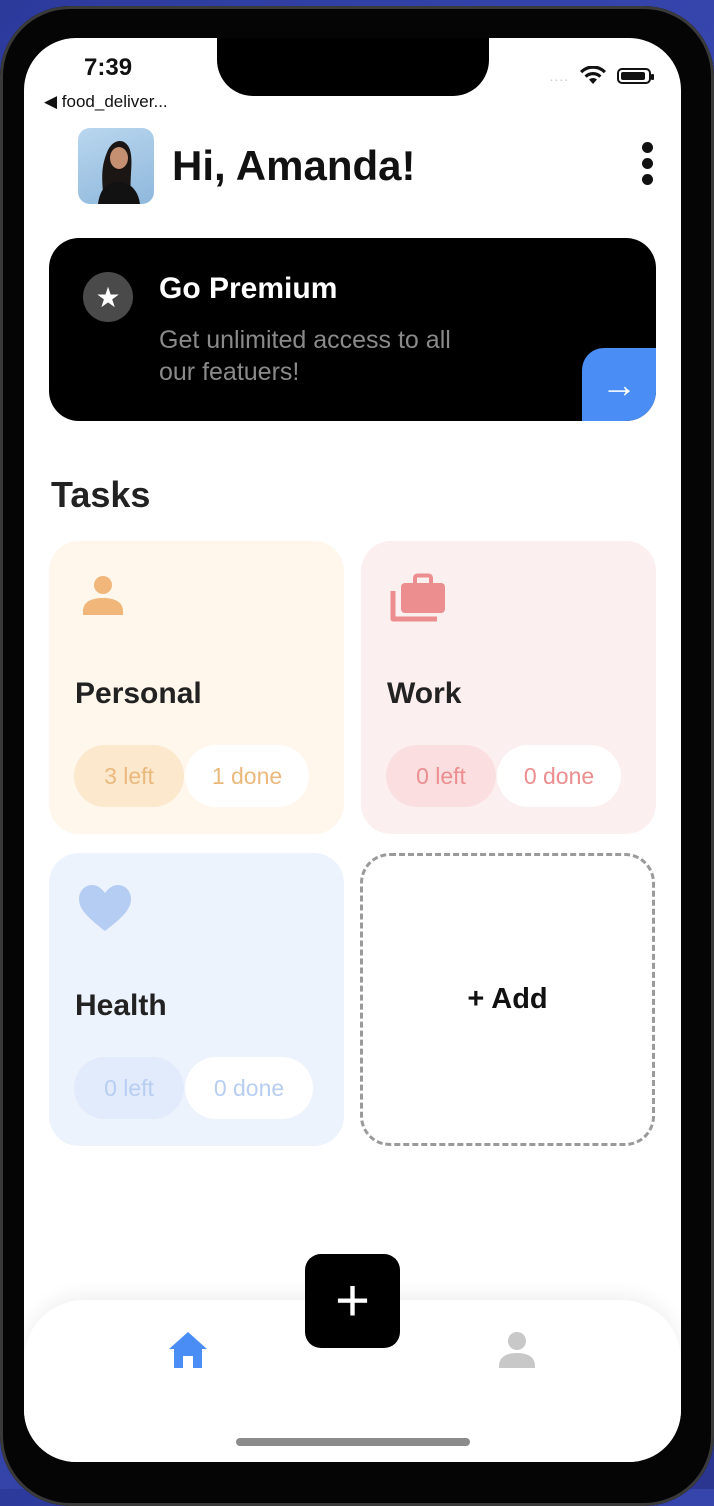 The height and width of the screenshot is (1506, 714). I want to click on arrow-right-icon: →, so click(619, 384).